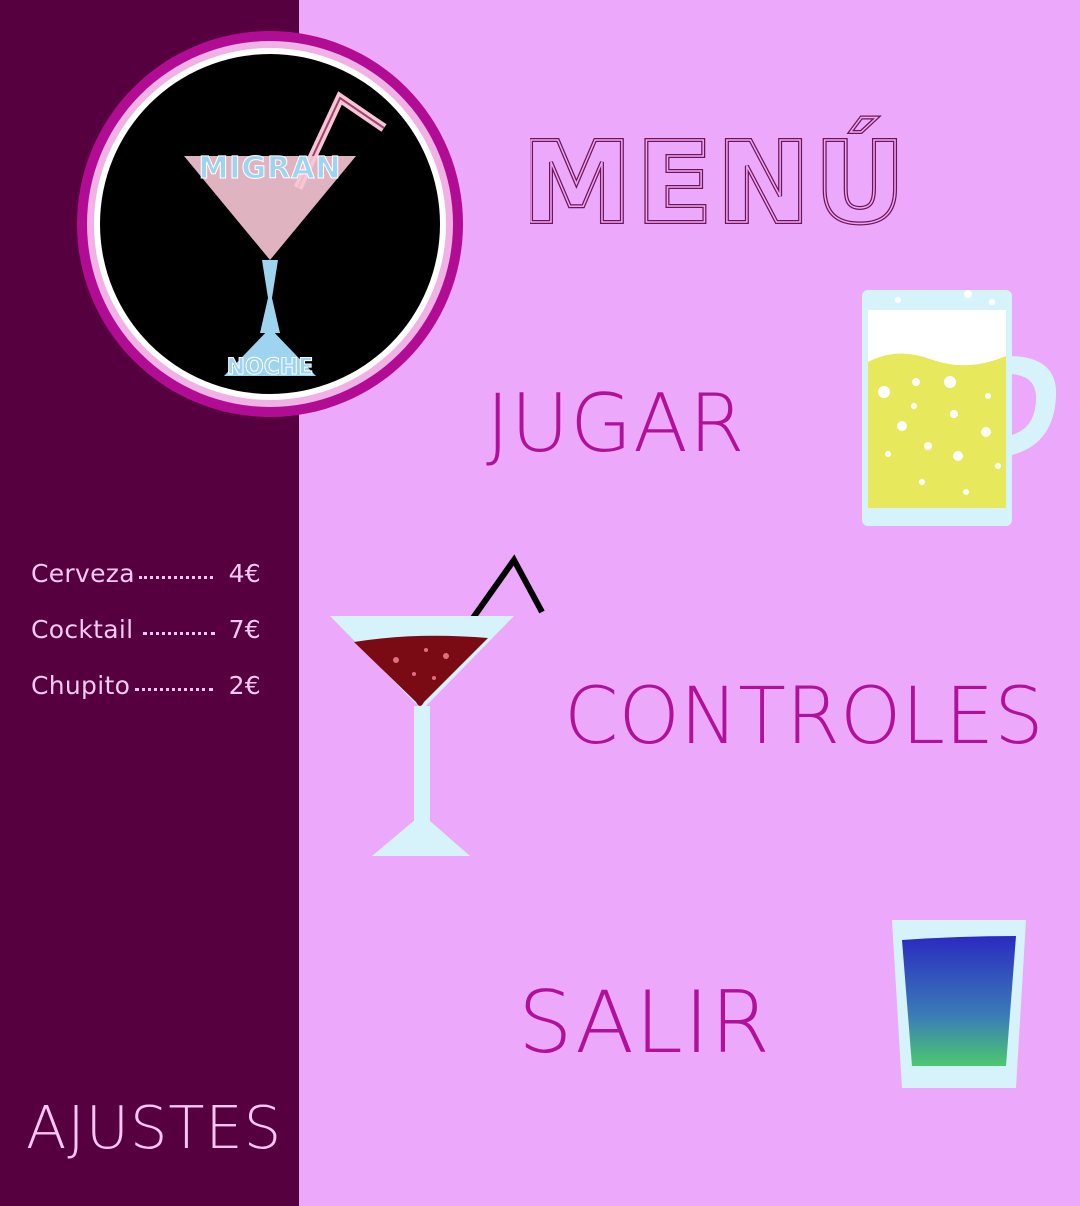  Describe the element at coordinates (82, 629) in the screenshot. I see `price-item-name: Cocktail` at that location.